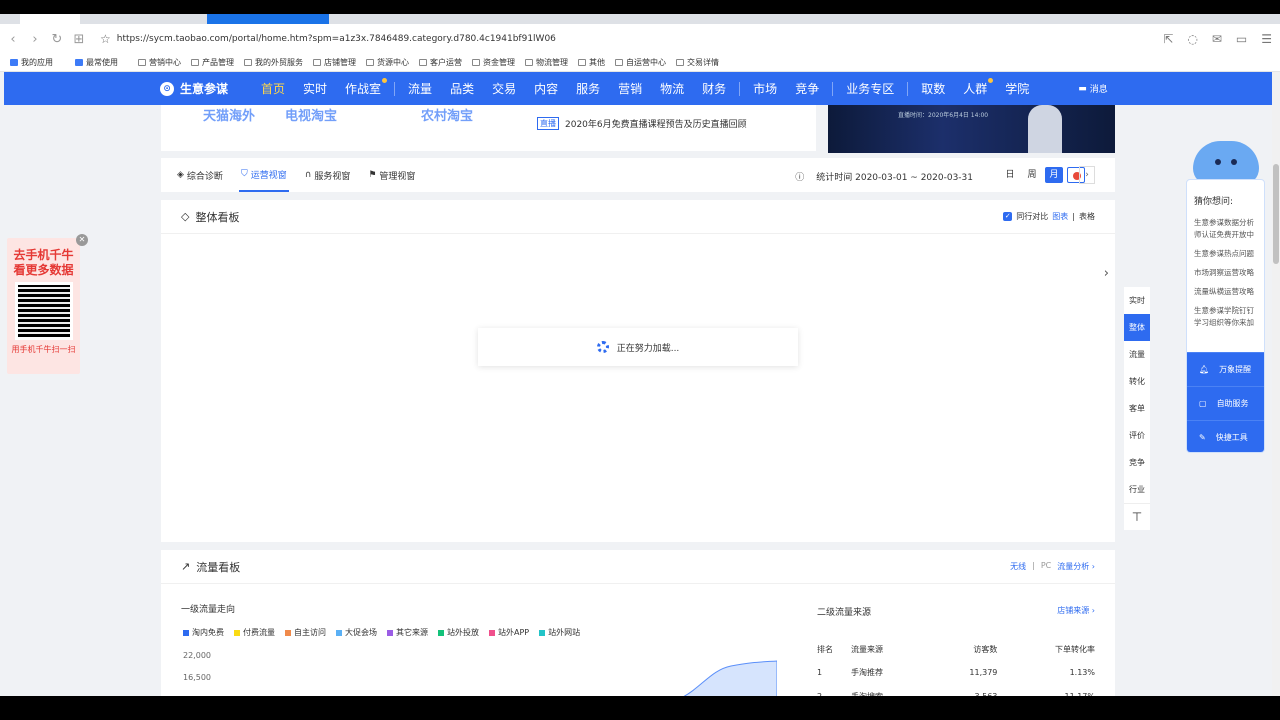 The height and width of the screenshot is (720, 1280). I want to click on tab-operation: ⛉ 运营视窗, so click(263, 175).